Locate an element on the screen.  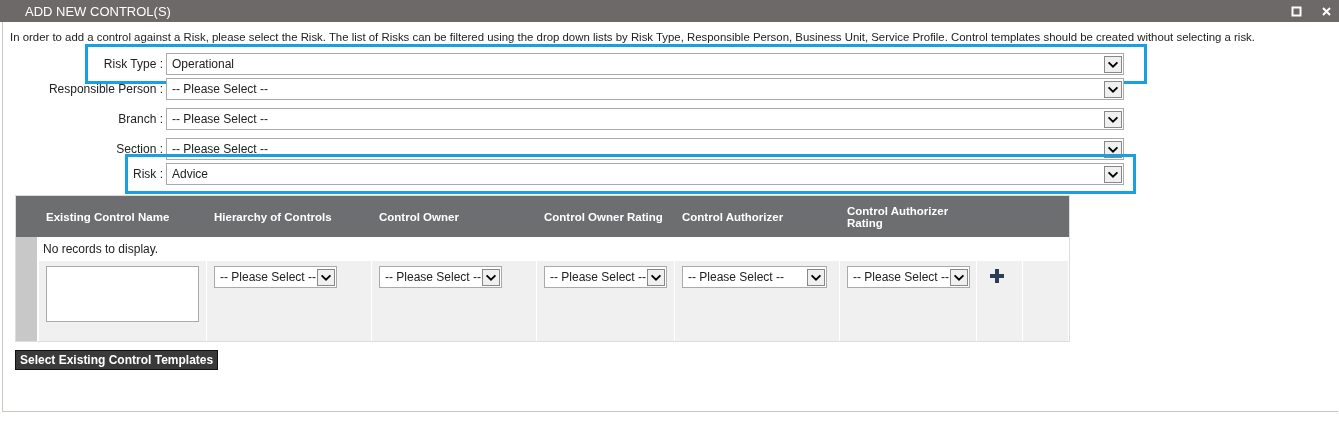
column-header: Control Owner Rating is located at coordinates (606, 216).